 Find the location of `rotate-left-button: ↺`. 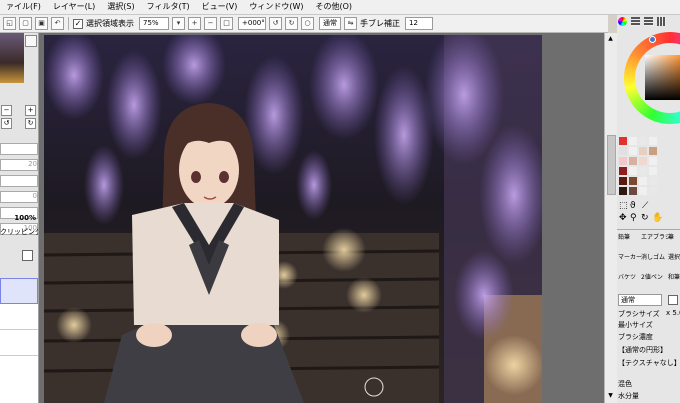

rotate-left-button: ↺ is located at coordinates (275, 23).